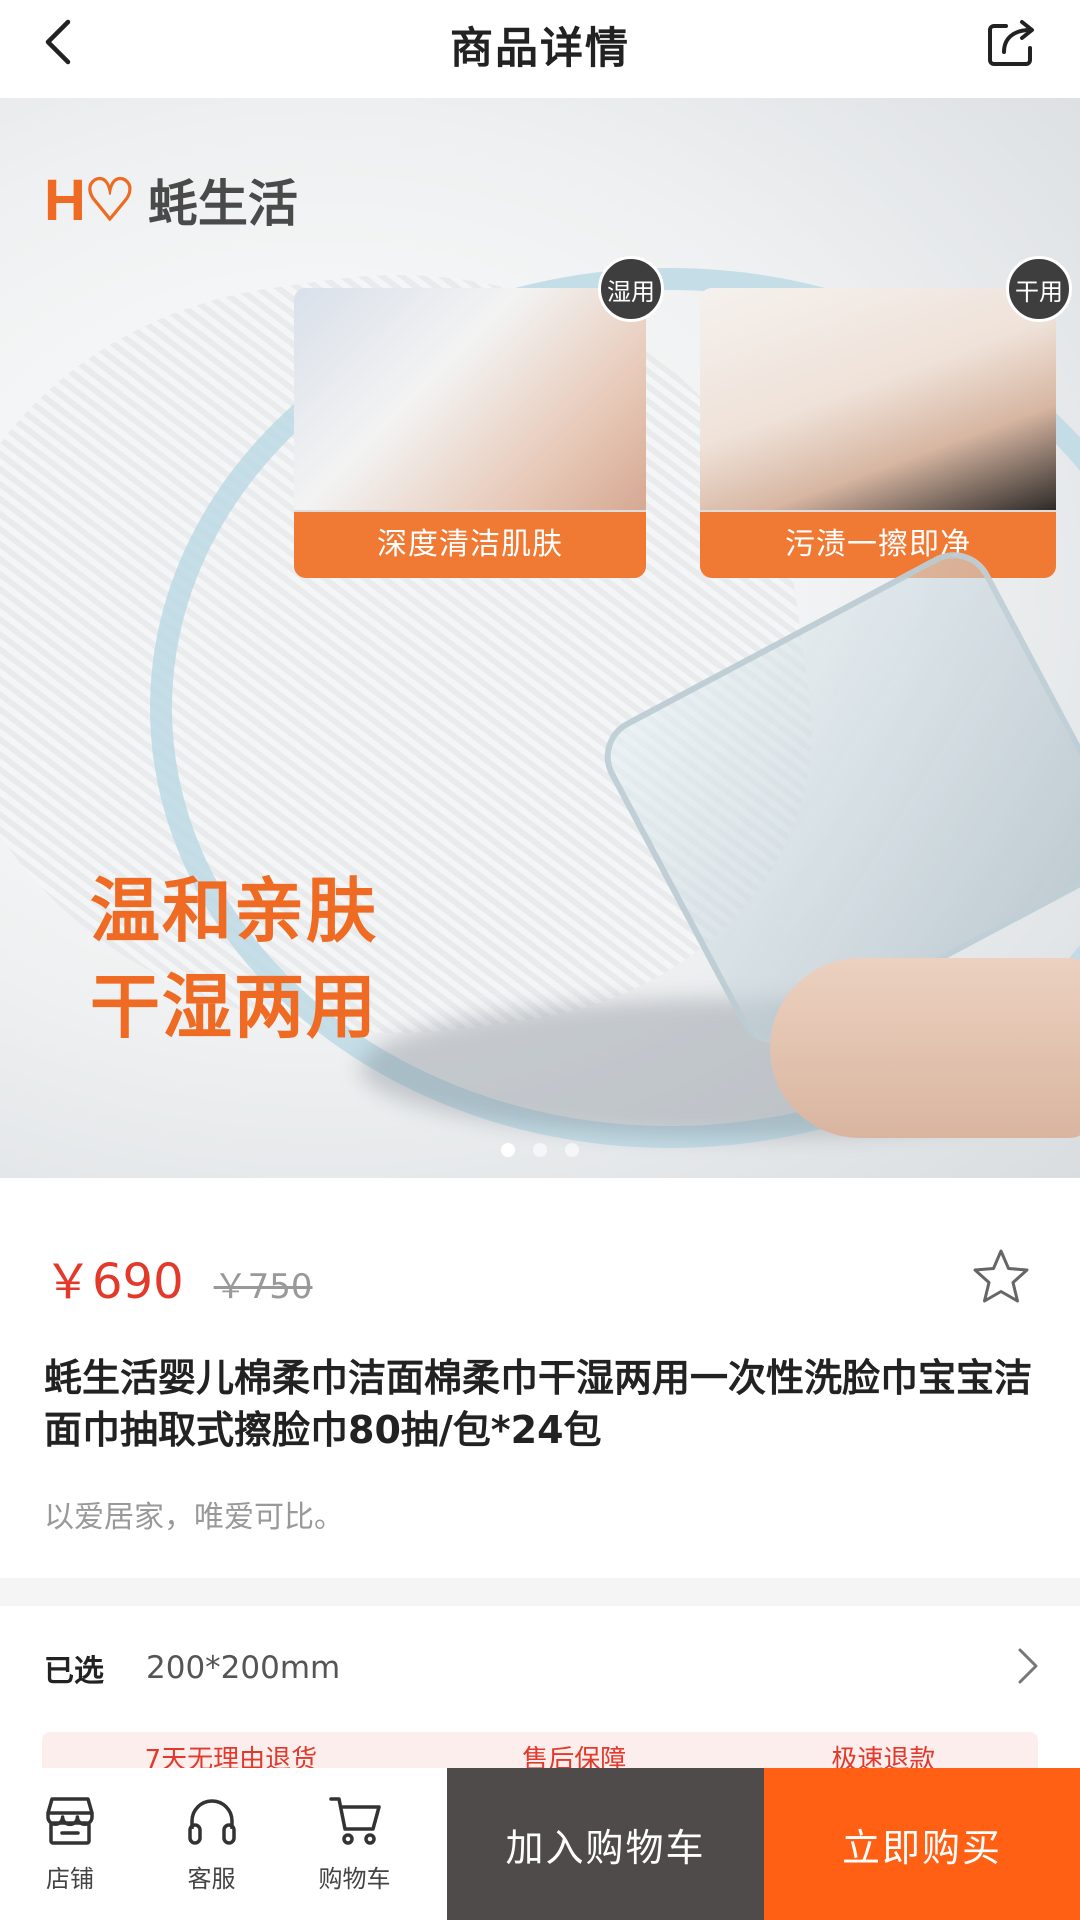 The image size is (1080, 1920). I want to click on spec-value: 200*200mm, so click(243, 1668).